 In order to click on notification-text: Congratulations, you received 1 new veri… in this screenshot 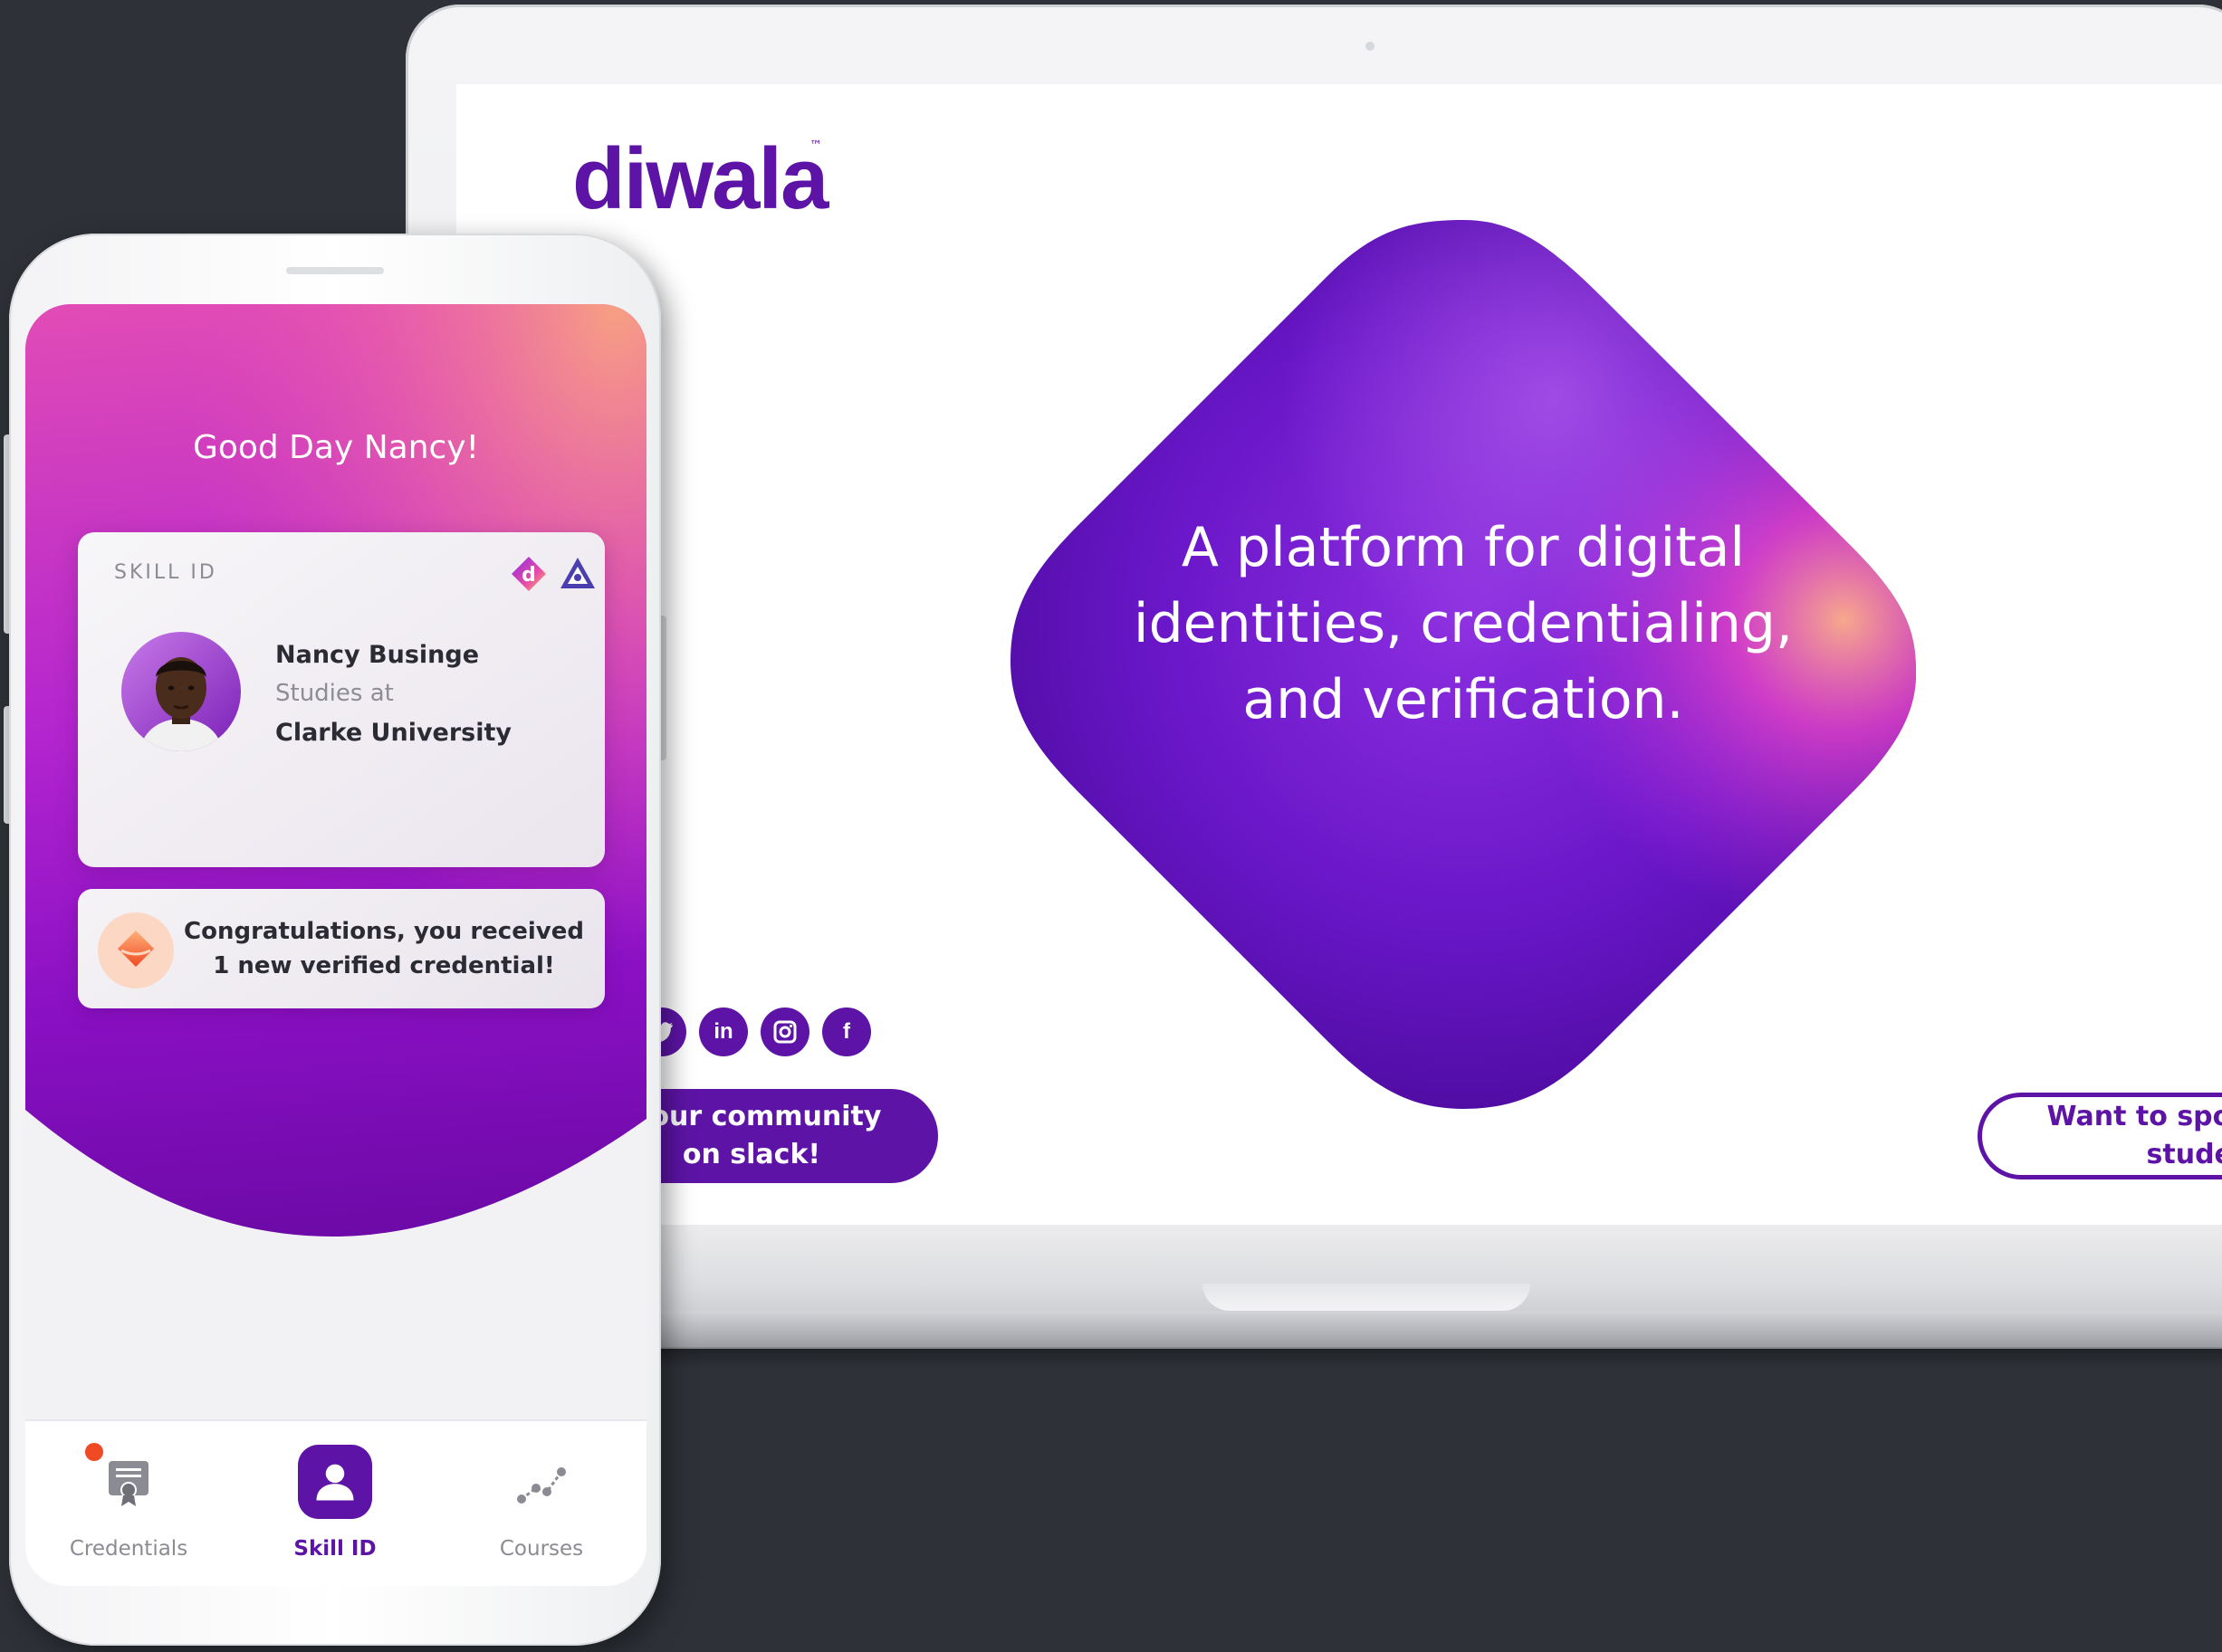, I will do `click(384, 948)`.